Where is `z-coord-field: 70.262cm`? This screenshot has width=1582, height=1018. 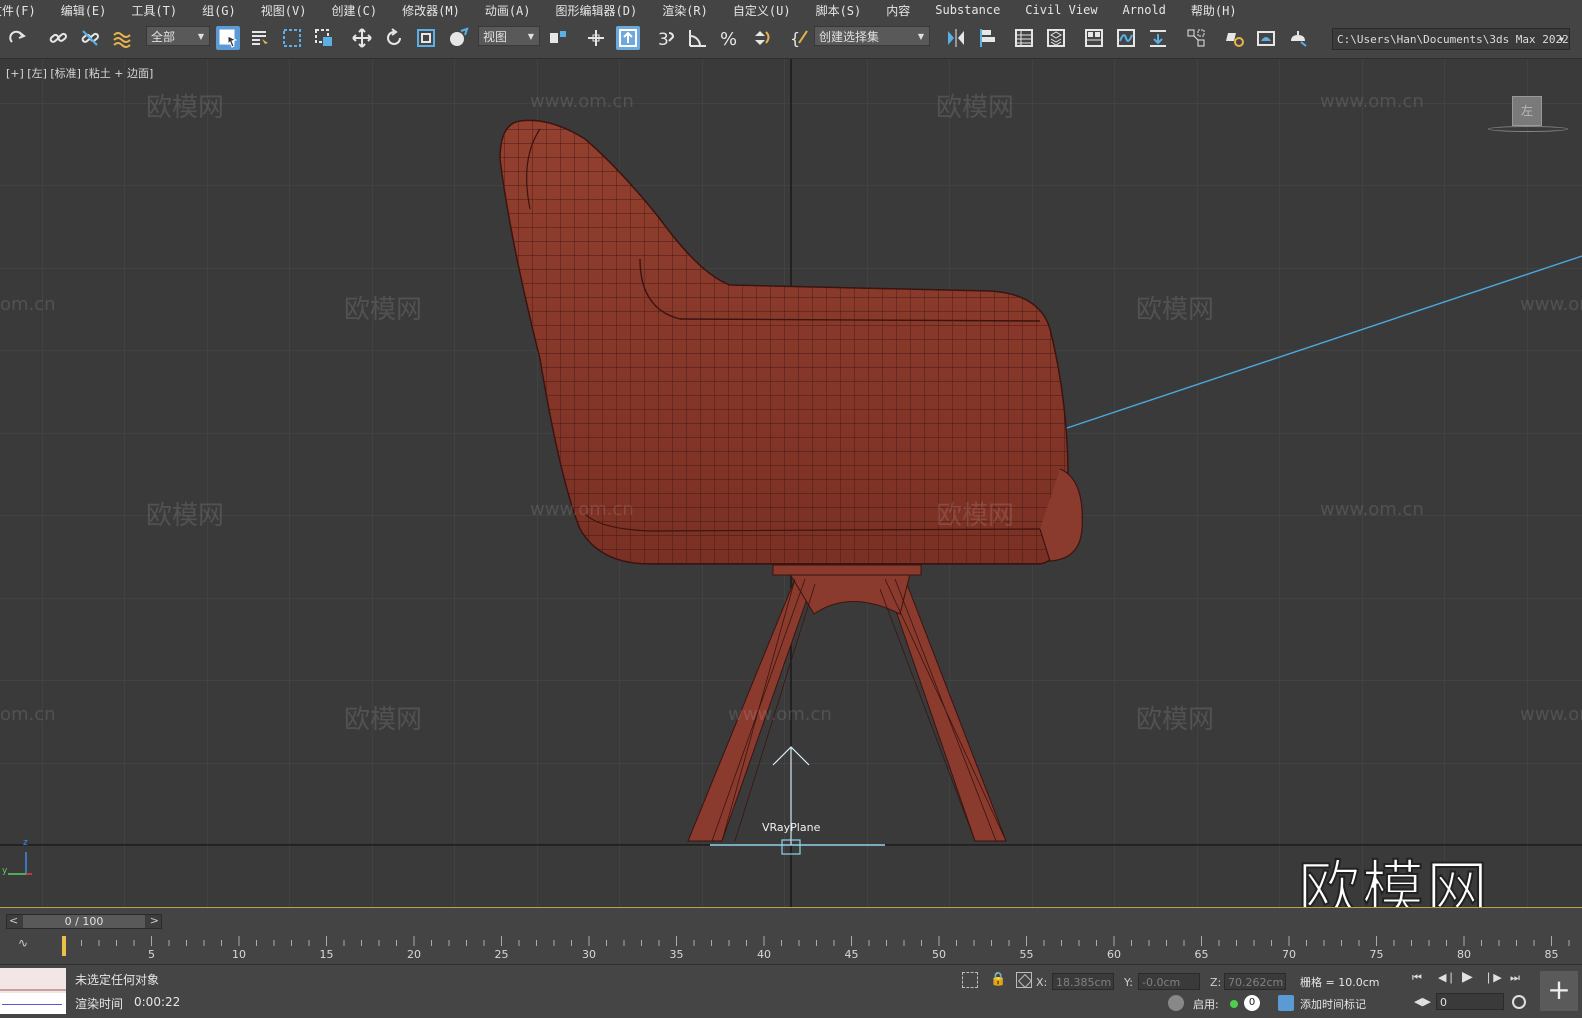
z-coord-field: 70.262cm is located at coordinates (1255, 981).